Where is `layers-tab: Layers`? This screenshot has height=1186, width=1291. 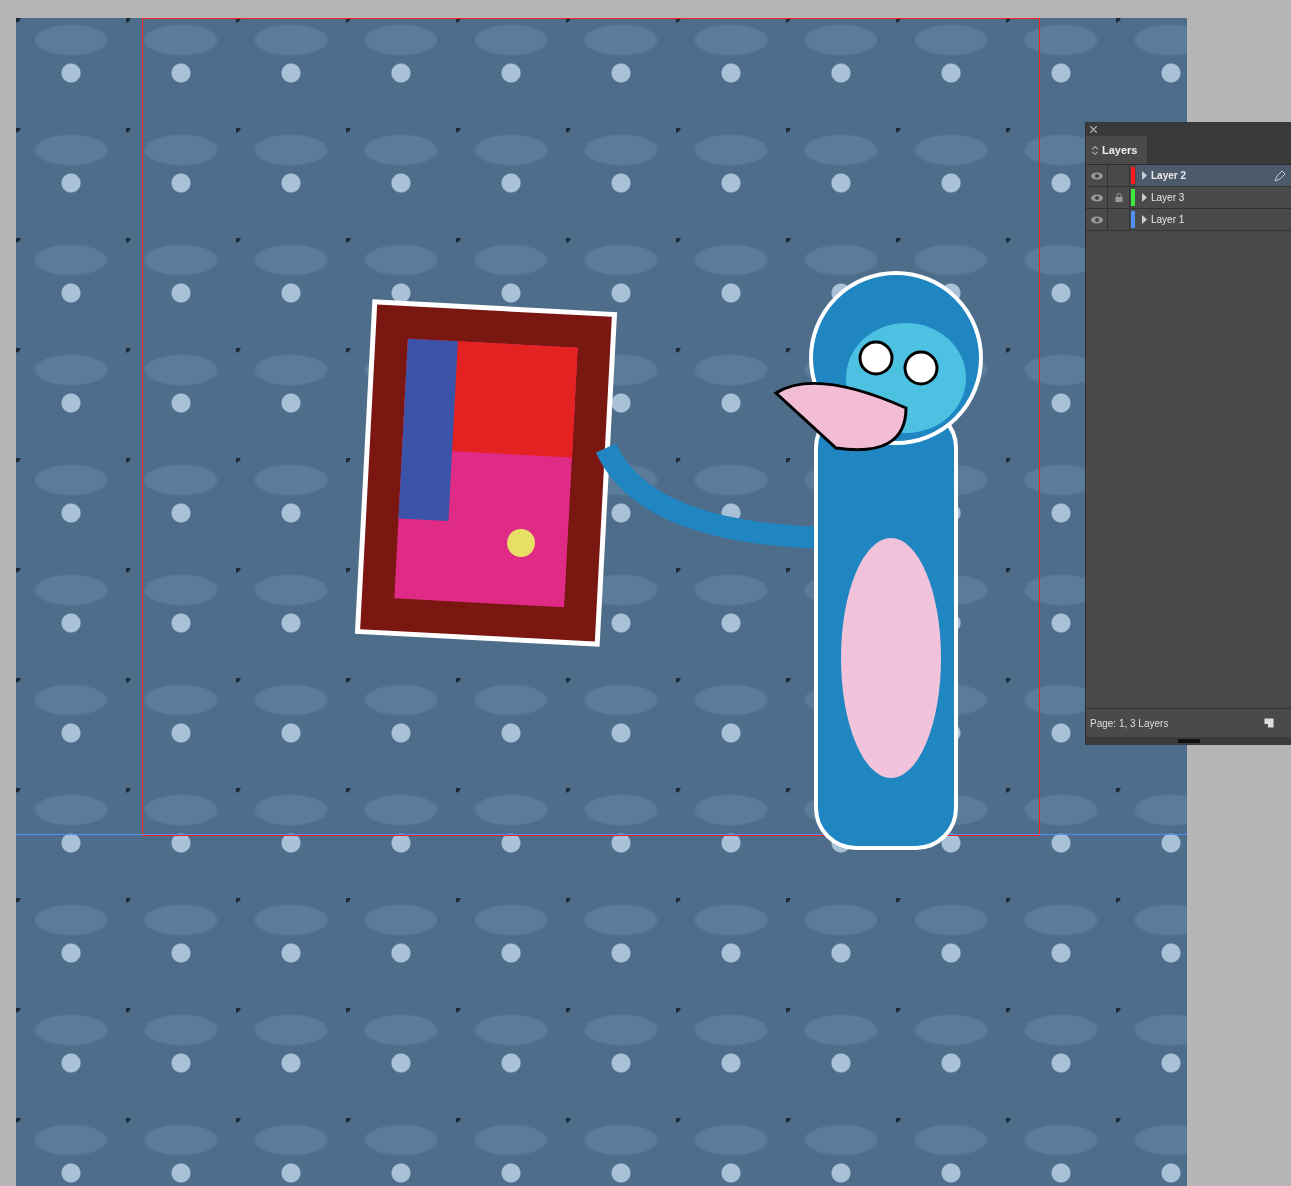 layers-tab: Layers is located at coordinates (1117, 150).